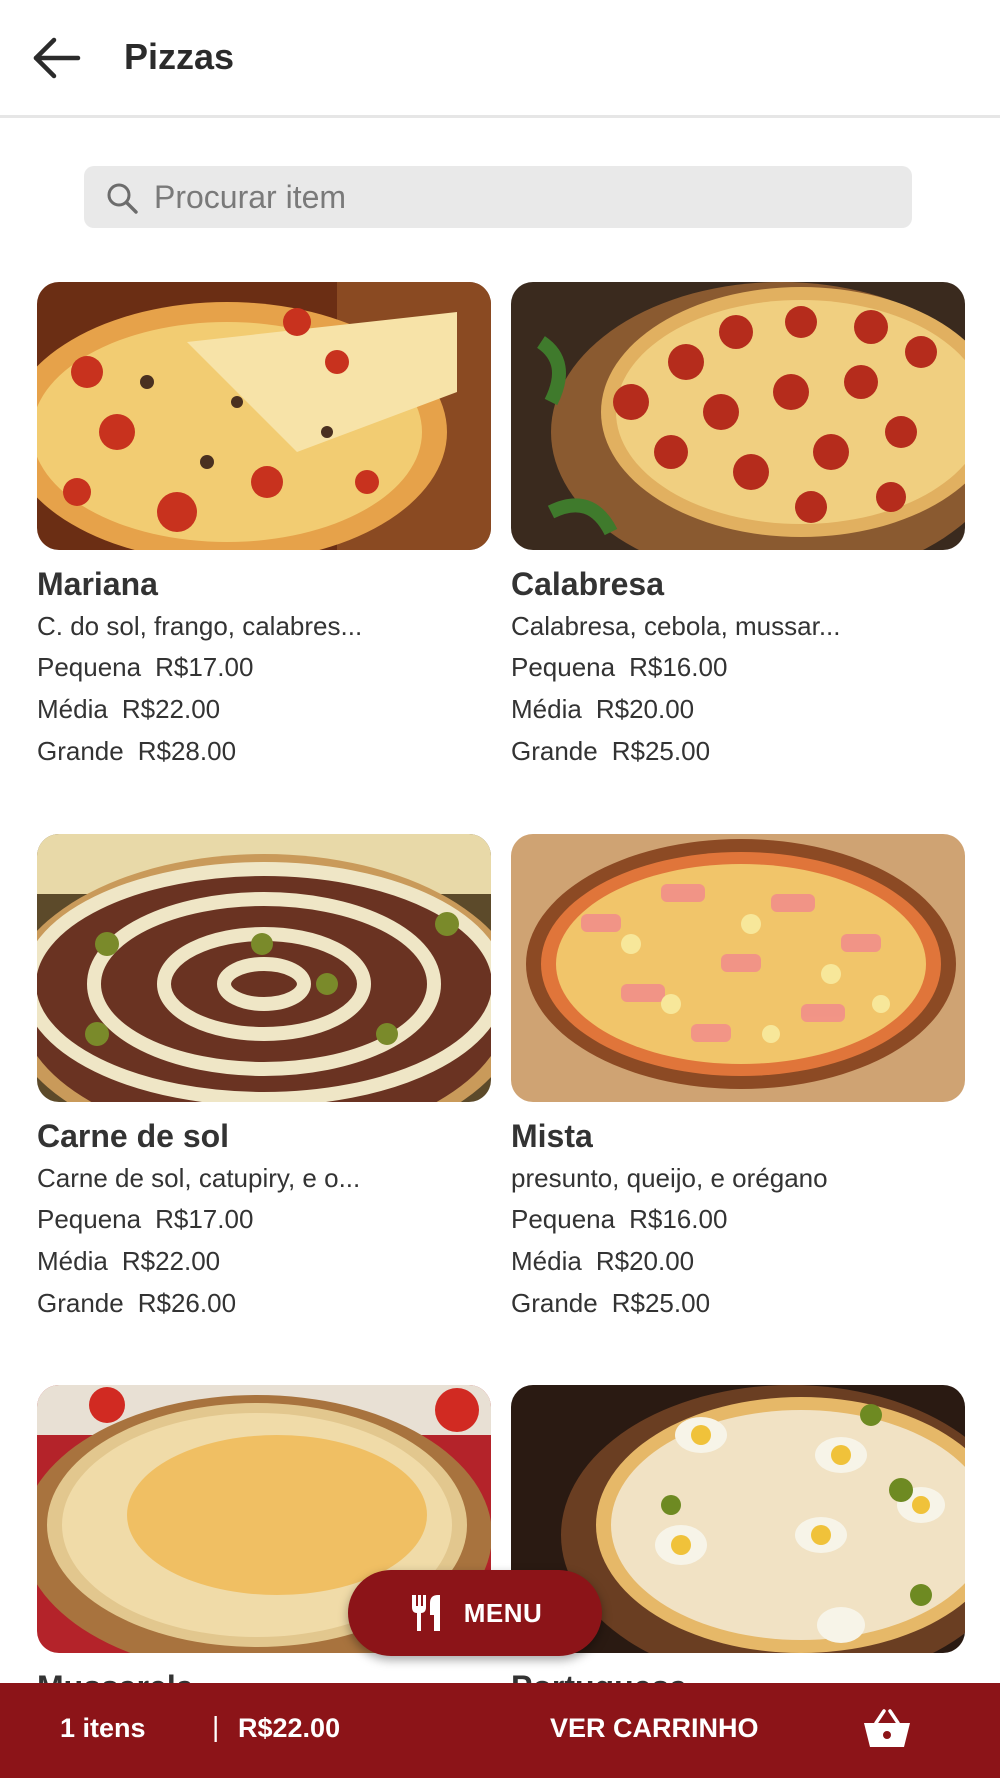 Image resolution: width=1000 pixels, height=1778 pixels. Describe the element at coordinates (587, 584) in the screenshot. I see `product-name: Calabresa` at that location.